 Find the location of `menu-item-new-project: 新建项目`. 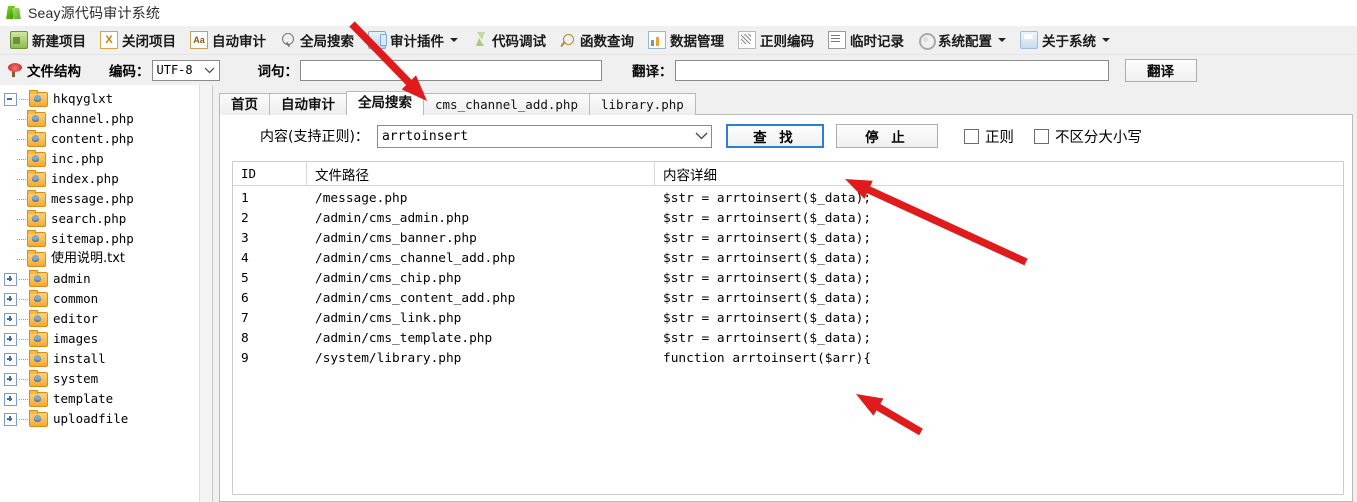

menu-item-new-project: 新建项目 is located at coordinates (48, 40).